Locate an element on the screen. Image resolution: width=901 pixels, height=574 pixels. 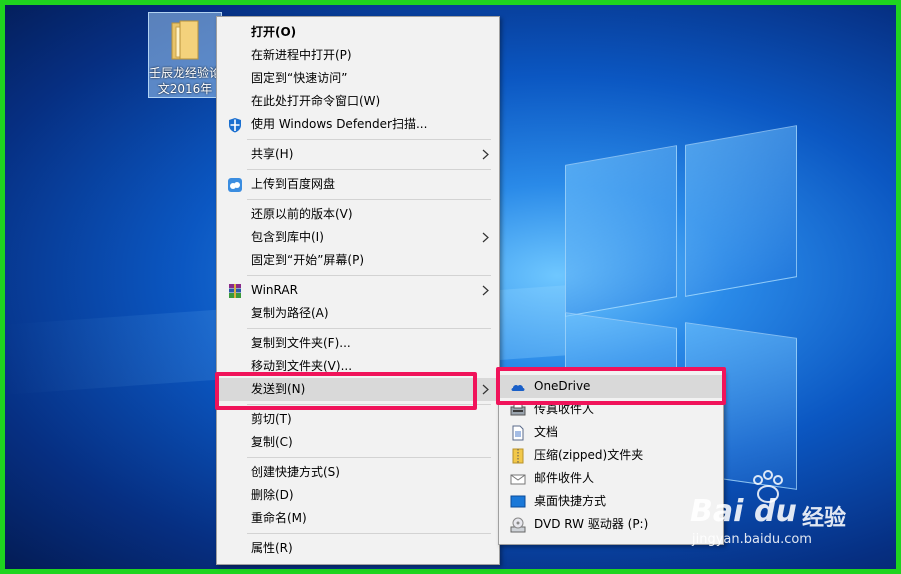
baidu-cloud-icon is located at coordinates (235, 185).